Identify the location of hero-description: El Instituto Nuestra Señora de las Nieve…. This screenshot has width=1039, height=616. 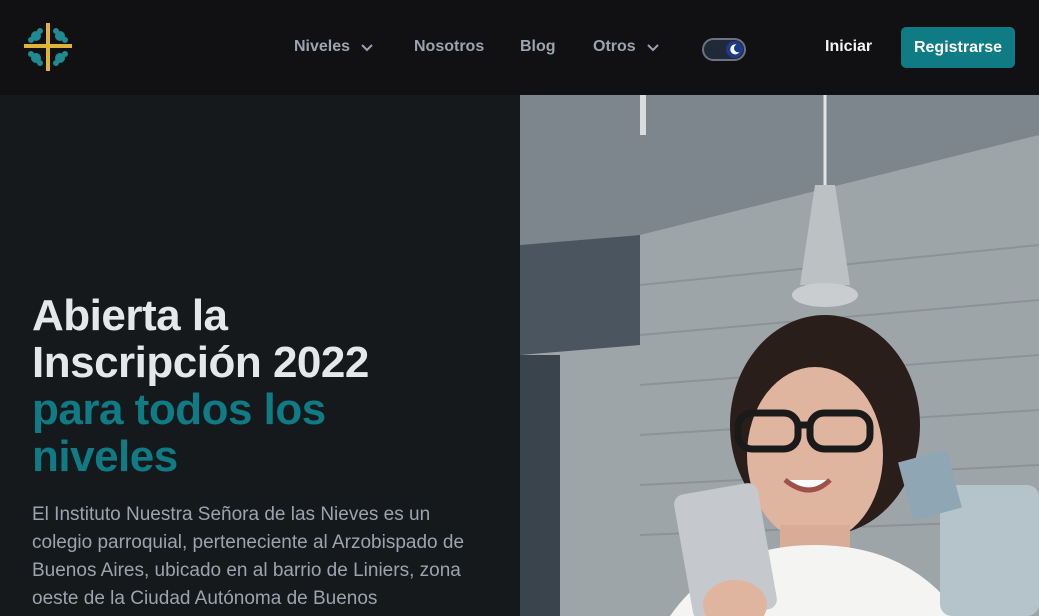
(248, 556).